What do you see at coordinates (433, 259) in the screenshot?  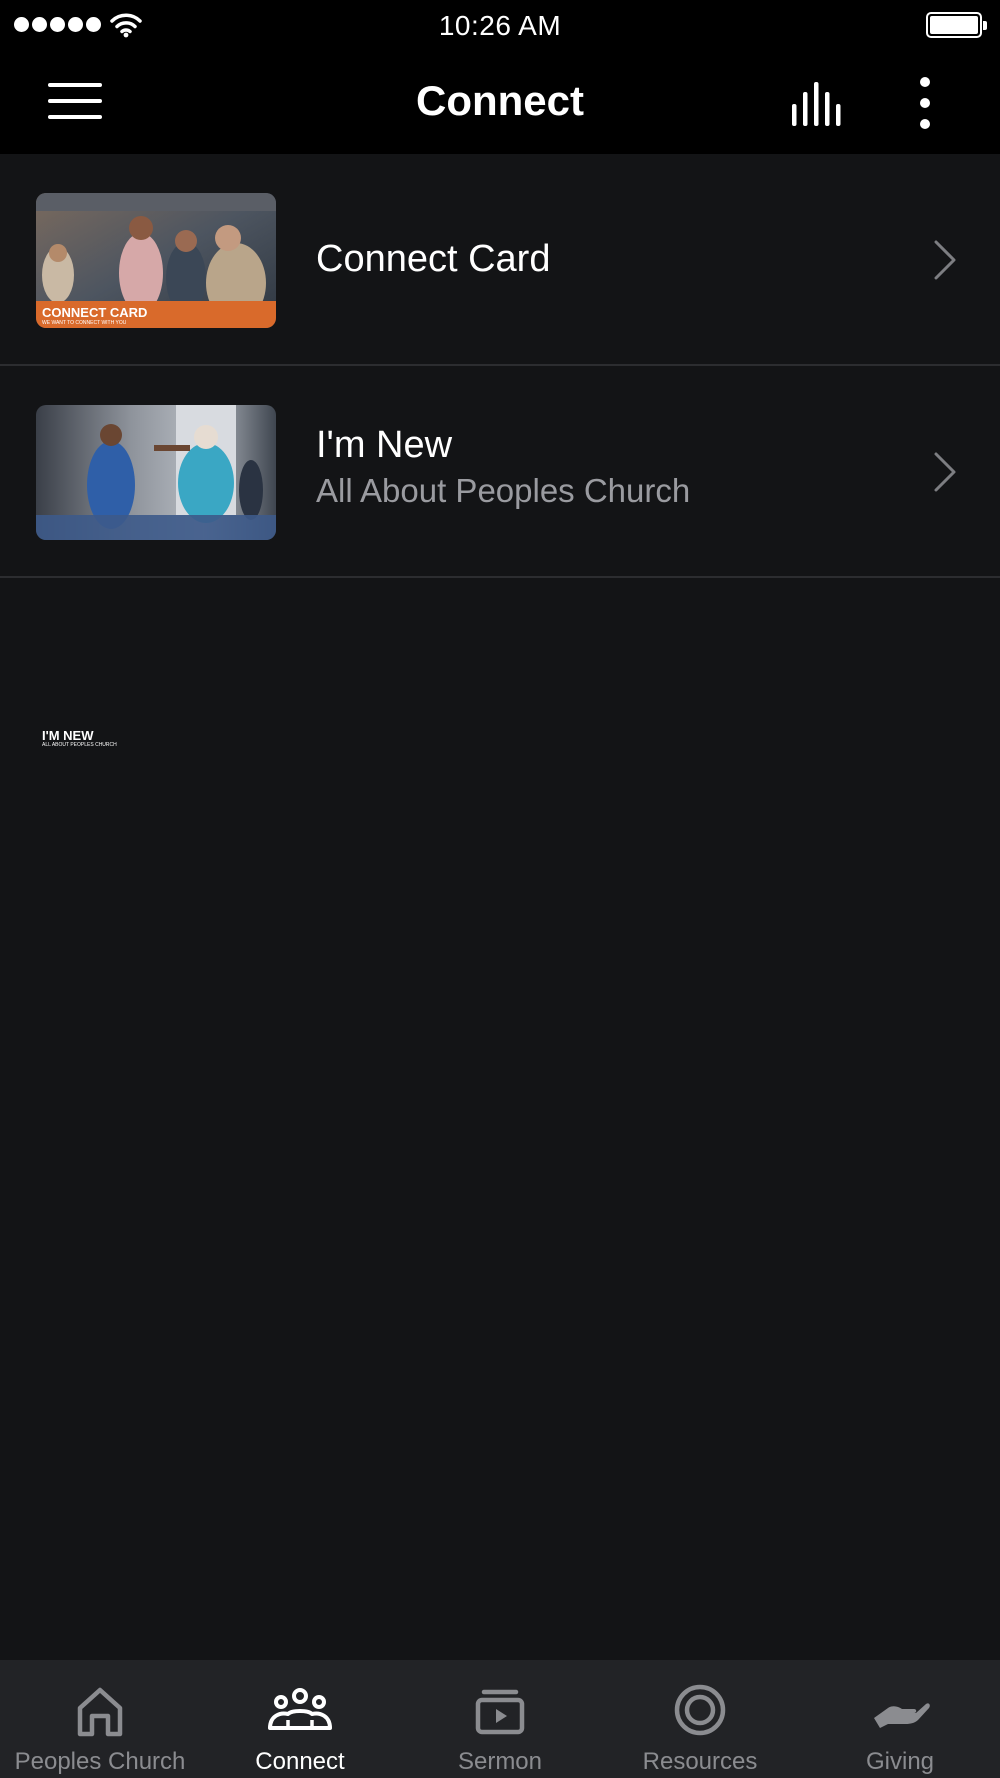 I see `list-item-title: Connect Card` at bounding box center [433, 259].